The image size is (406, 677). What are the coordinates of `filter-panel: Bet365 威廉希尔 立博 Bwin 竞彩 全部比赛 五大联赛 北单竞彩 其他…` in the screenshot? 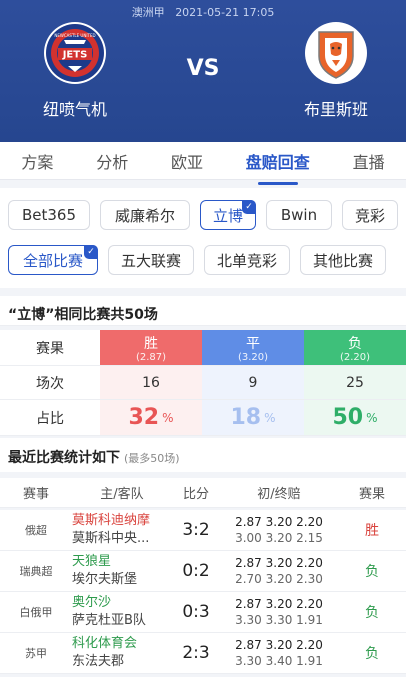 It's located at (203, 238).